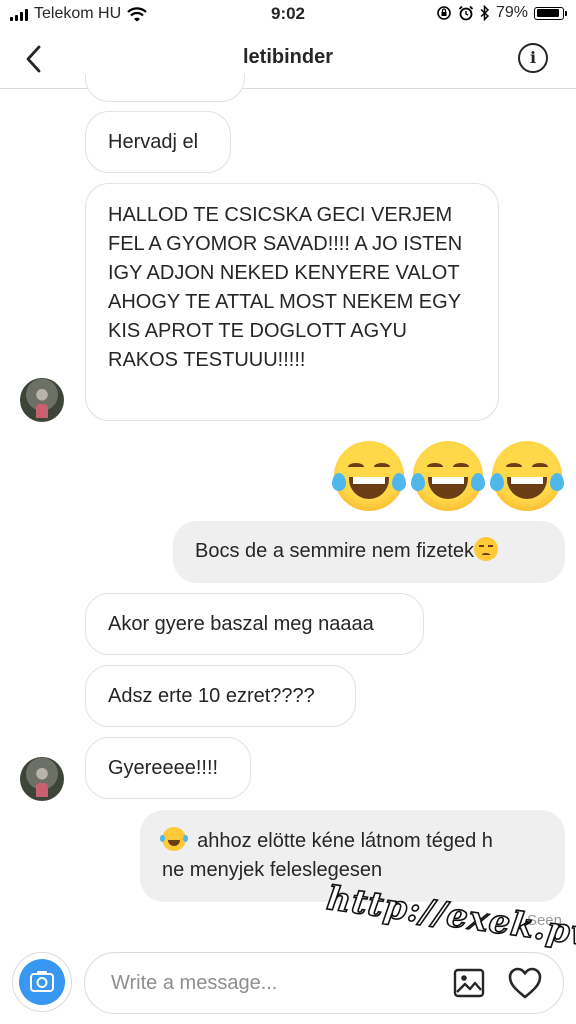  I want to click on message-bubble-incoming: Hervadj el, so click(158, 142).